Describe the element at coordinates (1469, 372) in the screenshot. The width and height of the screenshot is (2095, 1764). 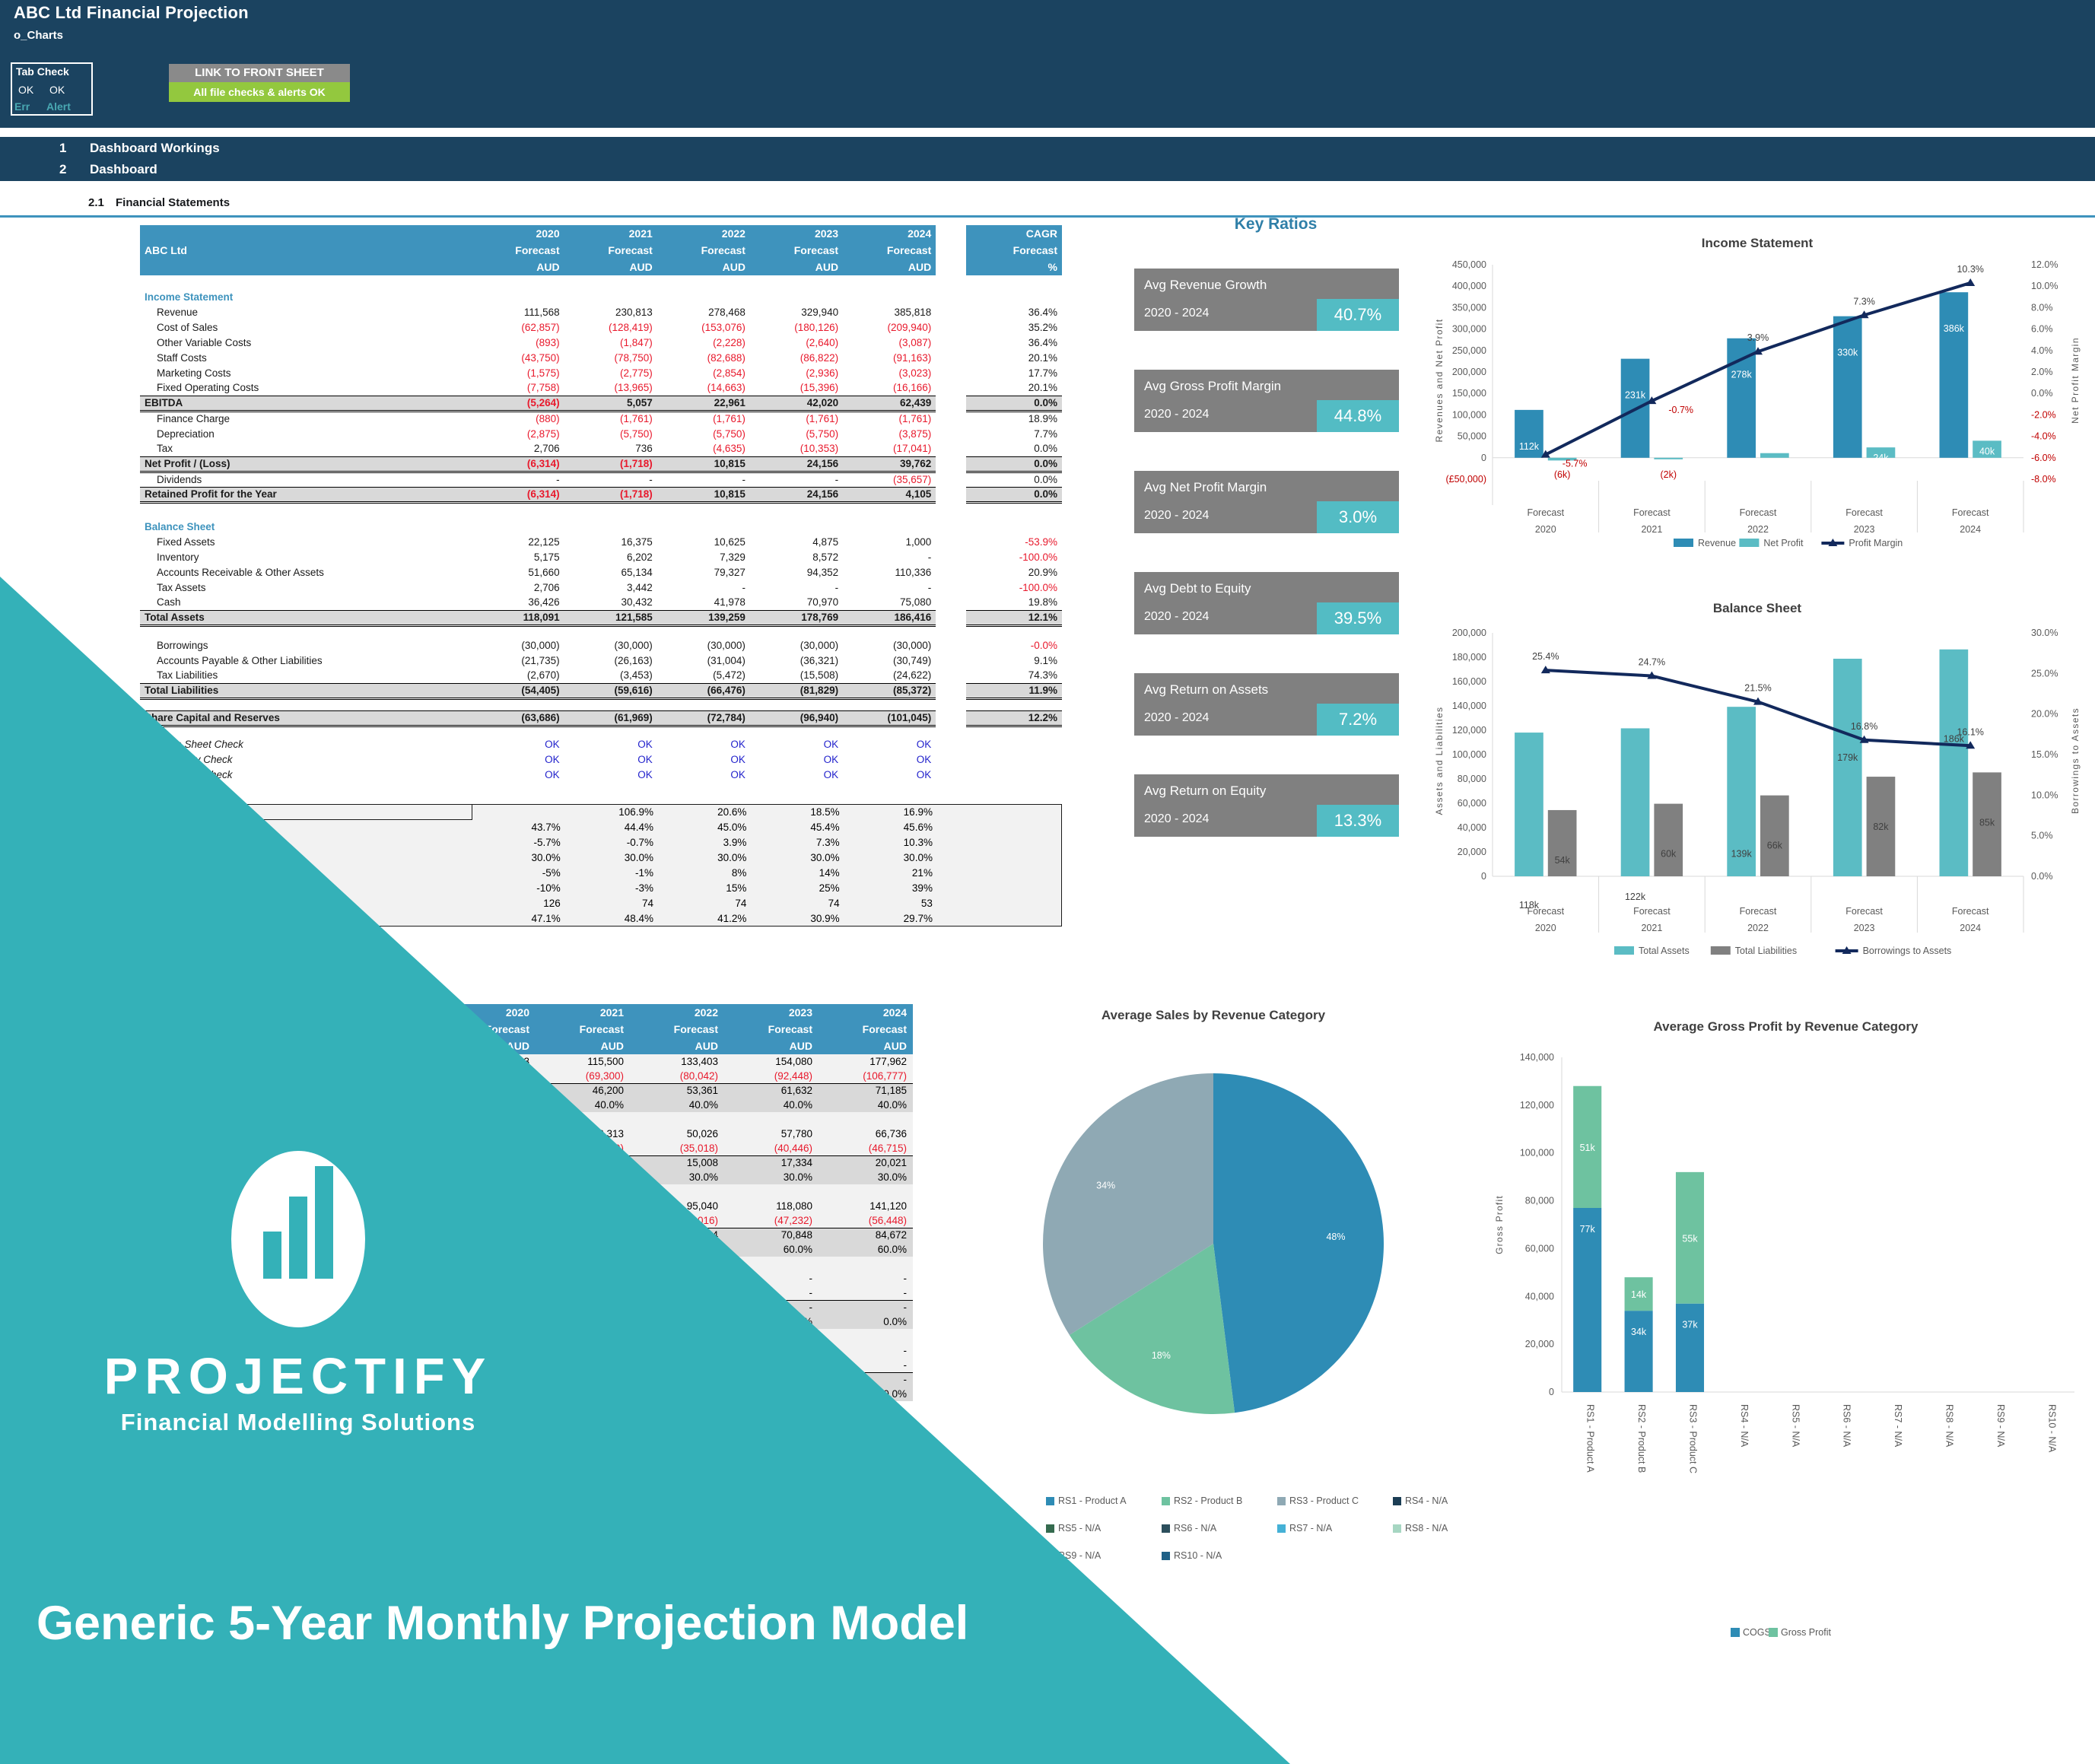
I see `svg-text: 200,000` at that location.